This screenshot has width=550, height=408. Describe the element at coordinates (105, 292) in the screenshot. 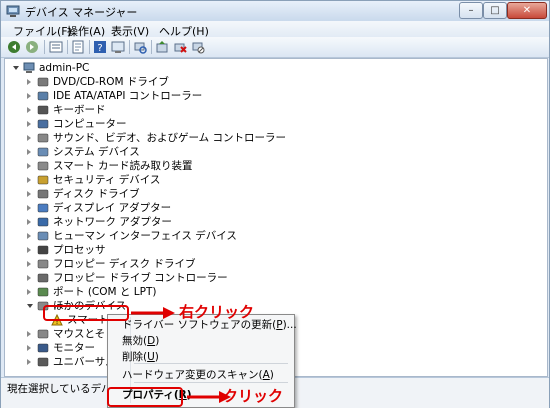

I see `tree-item-label: ポート (COM と LPT)` at that location.